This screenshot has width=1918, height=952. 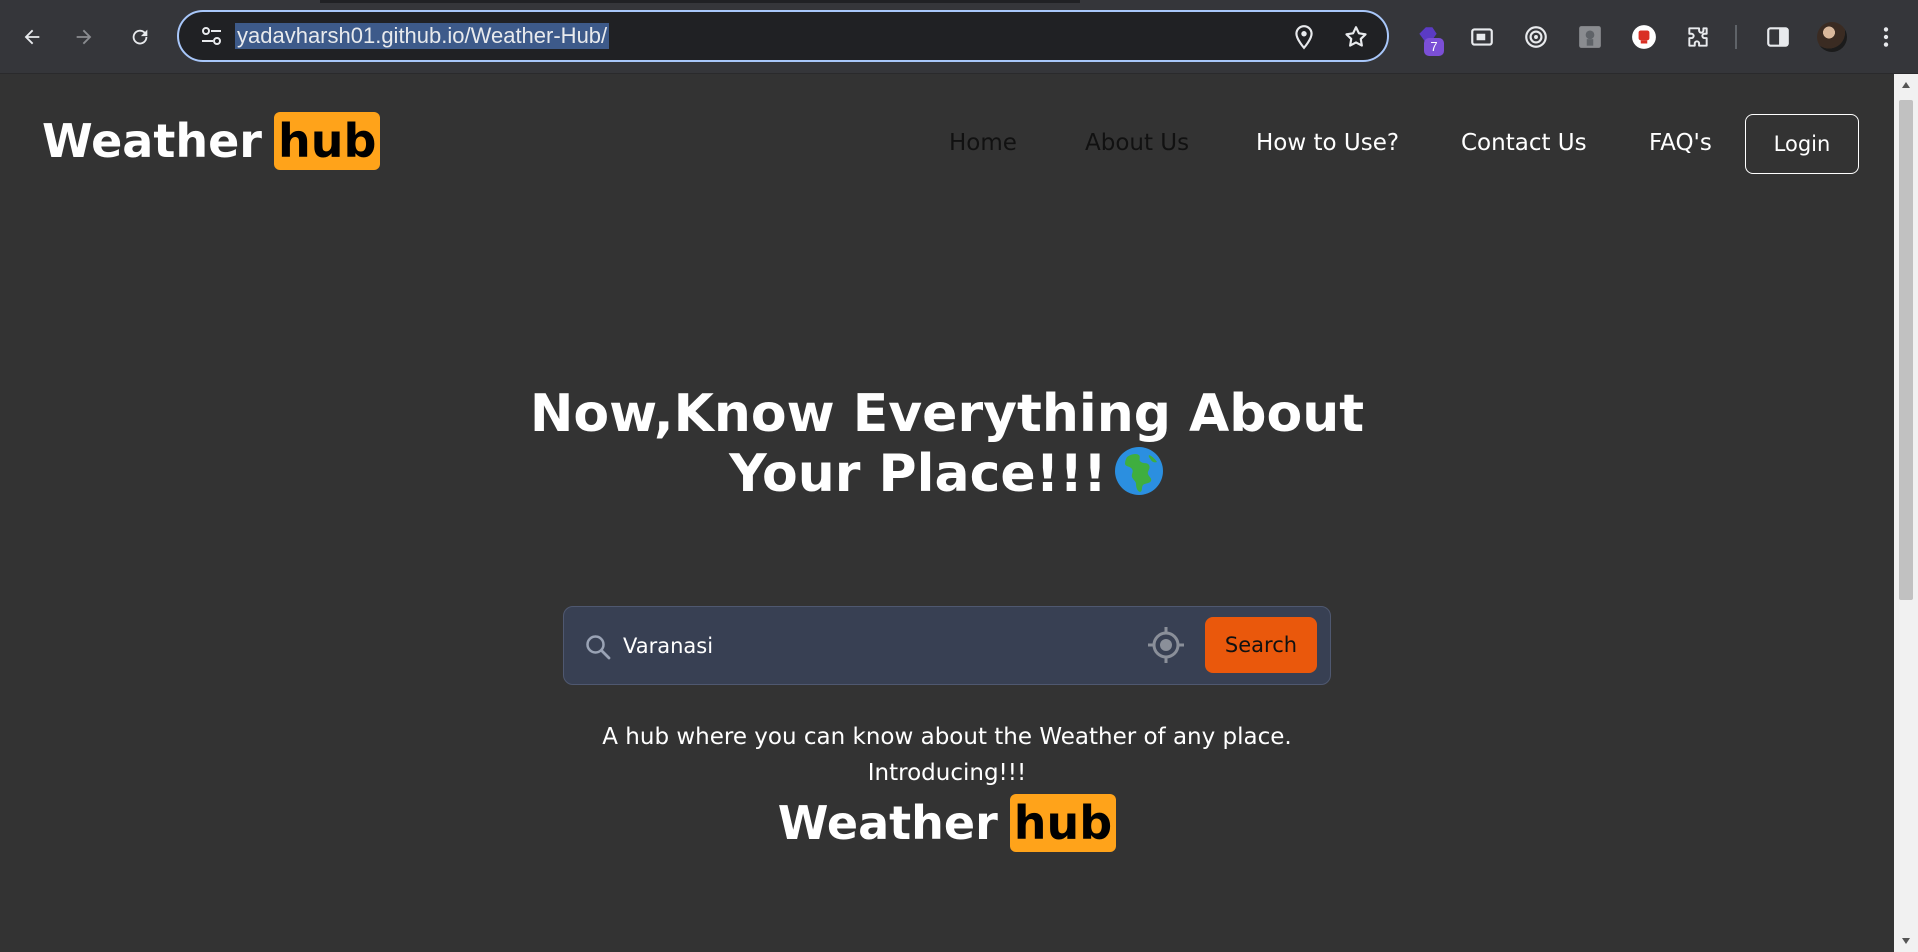 What do you see at coordinates (873, 646) in the screenshot?
I see `location-search-input` at bounding box center [873, 646].